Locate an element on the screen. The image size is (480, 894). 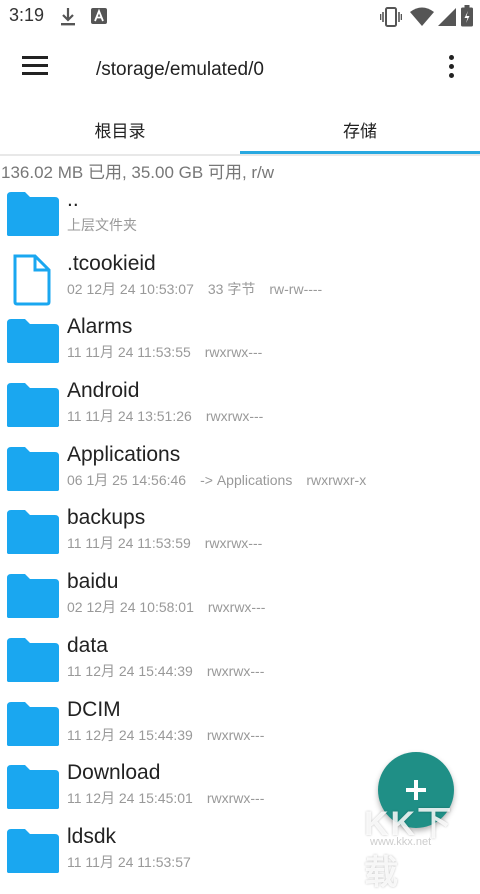
file-meta: 11 11月 24 11:53:55 rwxrwx--- is located at coordinates (171, 352).